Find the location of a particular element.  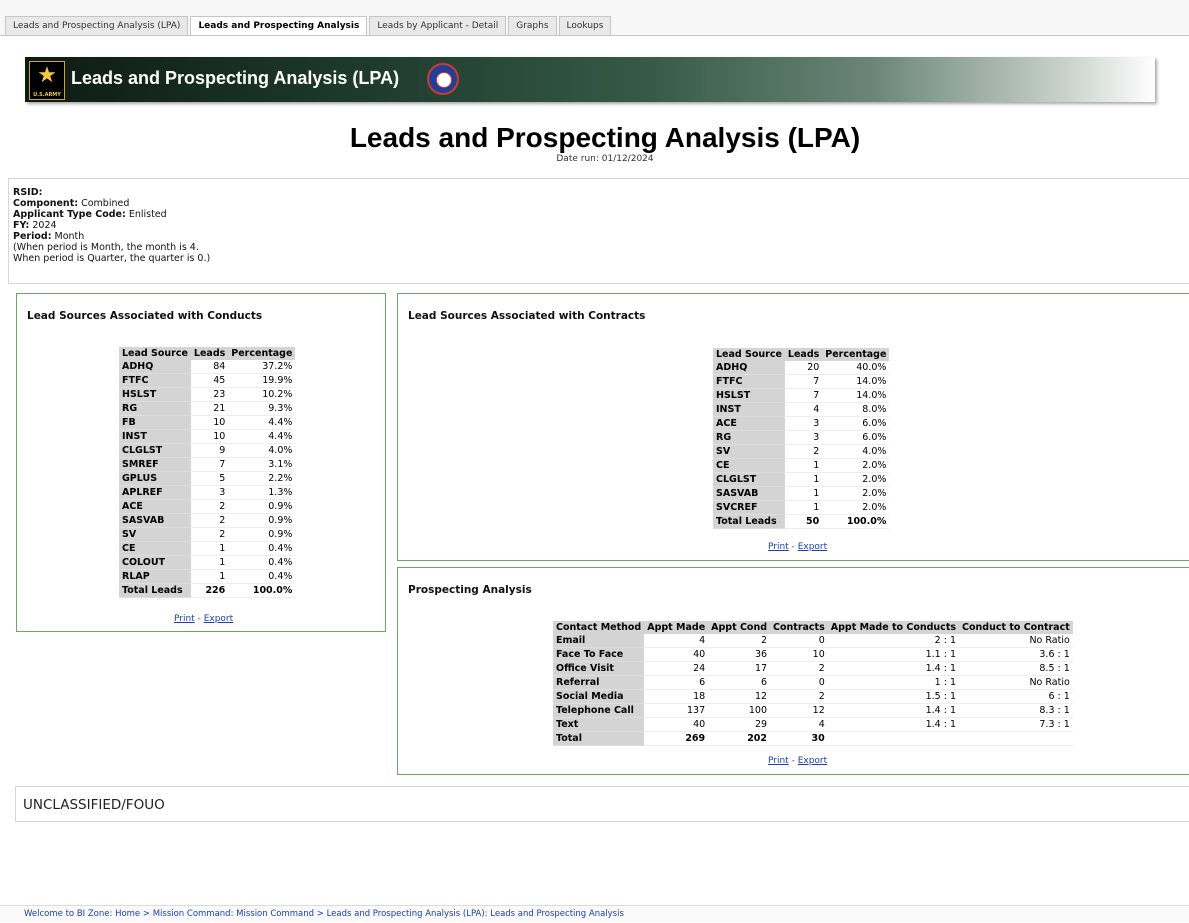

recruiting-seal-icon is located at coordinates (443, 79).